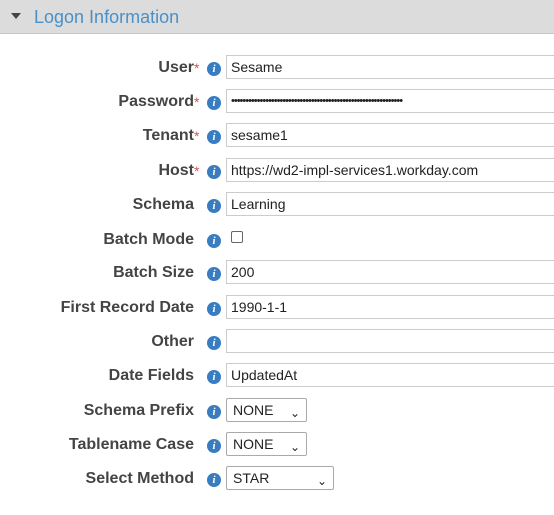  Describe the element at coordinates (107, 17) in the screenshot. I see `section-title: Logon Information` at that location.